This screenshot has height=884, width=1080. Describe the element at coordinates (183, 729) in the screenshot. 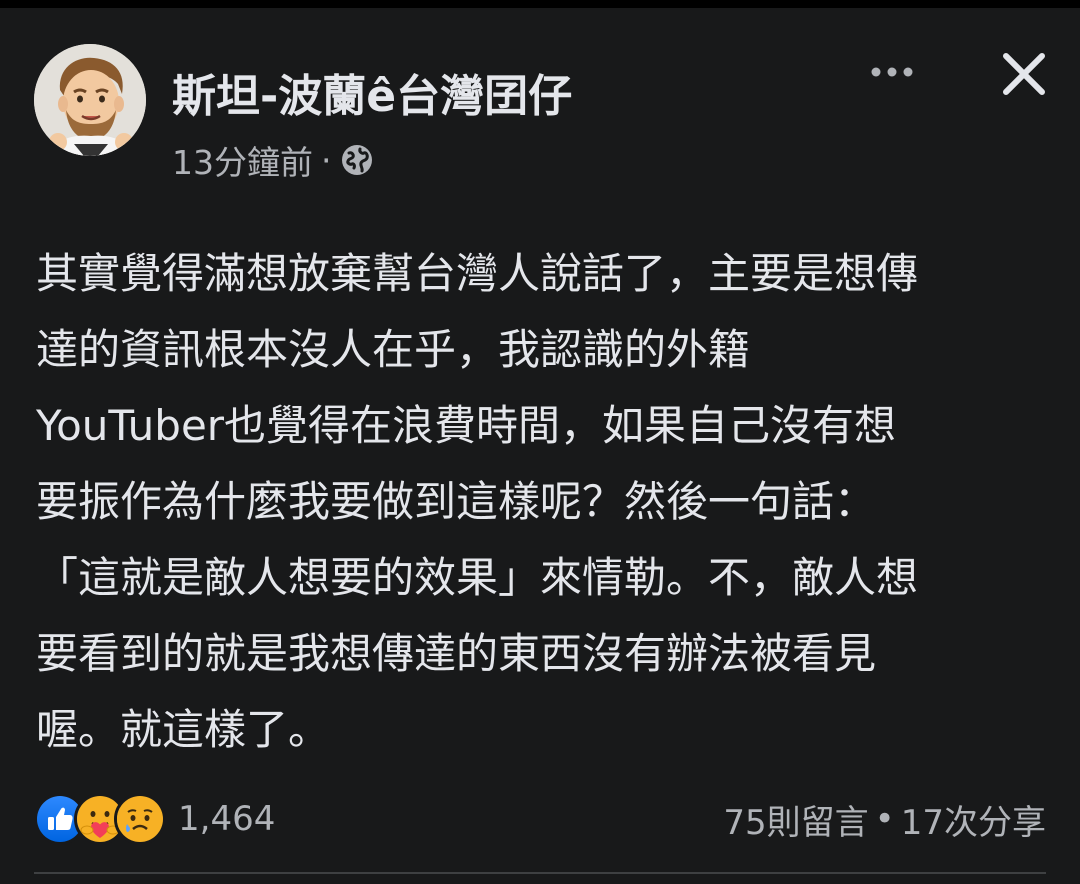

I see `post-text-line: 喔。就這樣了。` at that location.